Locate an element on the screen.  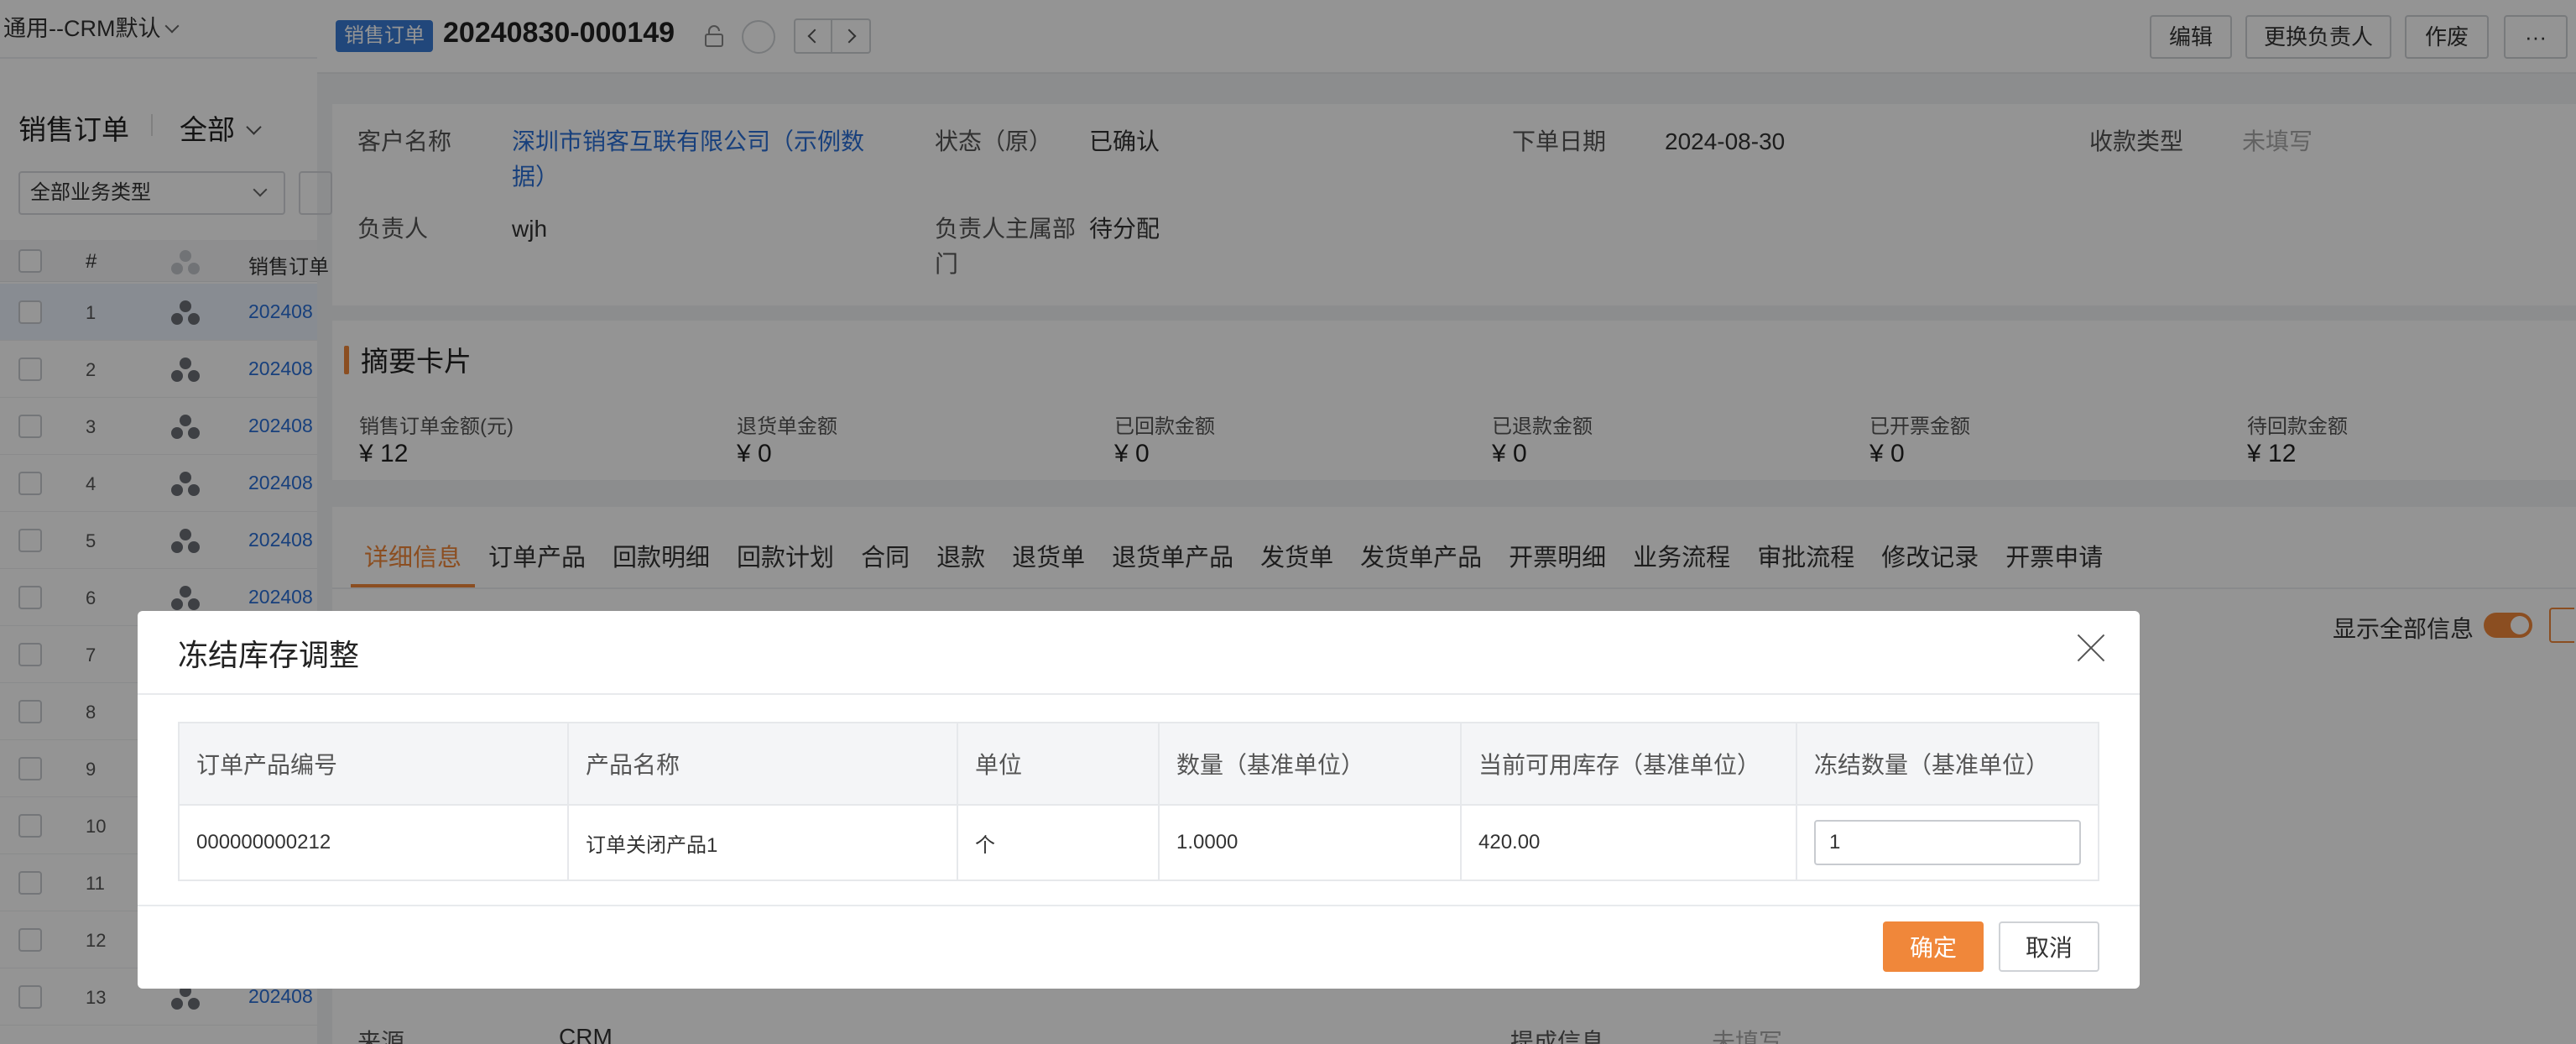
close-icon is located at coordinates (2091, 648).